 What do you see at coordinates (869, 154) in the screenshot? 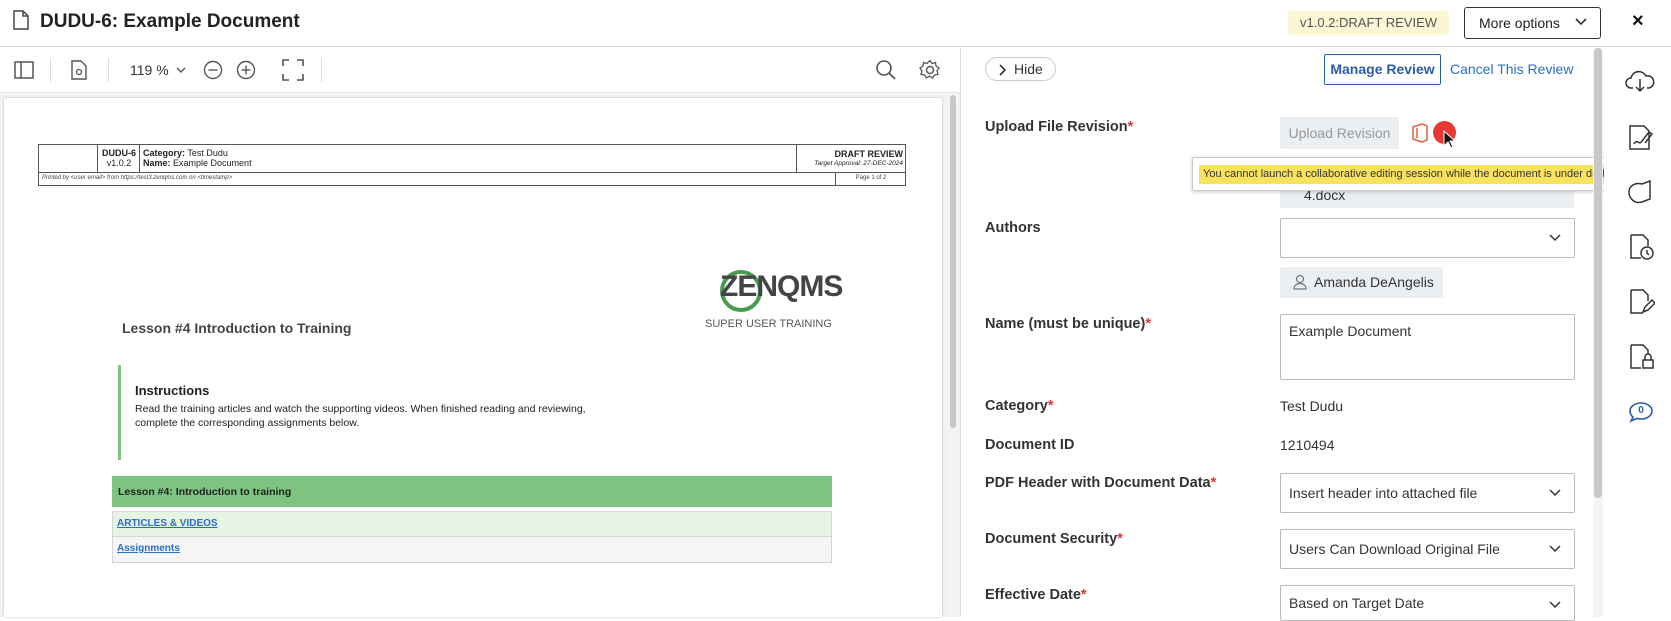
I see `pdf-status: DRAFT REVIEW` at bounding box center [869, 154].